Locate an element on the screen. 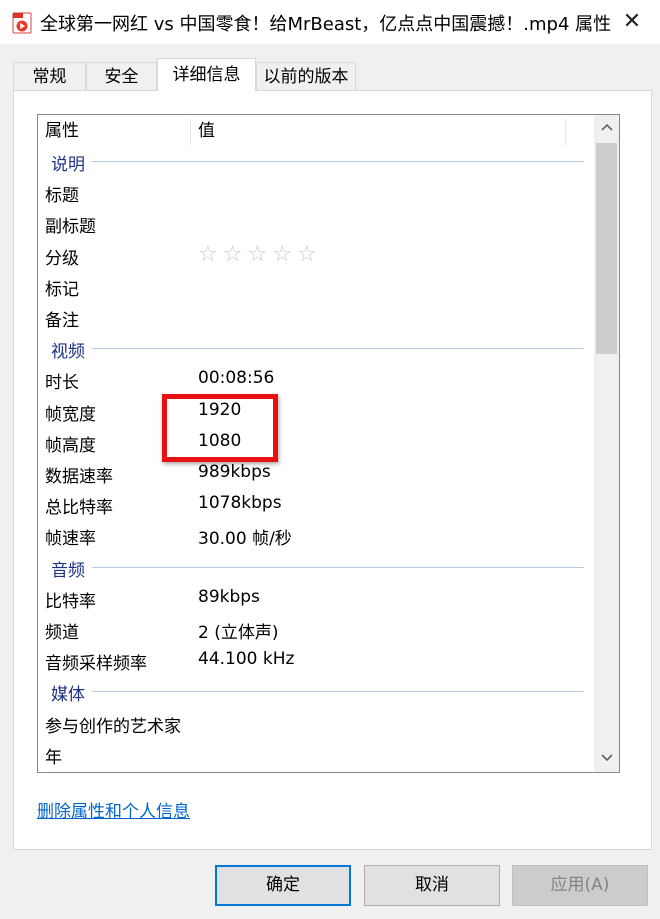  window-title: 全球第一网红 vs 中国零食！给MrBeast，亿点点中国震撼！.mp4 属性 is located at coordinates (326, 24).